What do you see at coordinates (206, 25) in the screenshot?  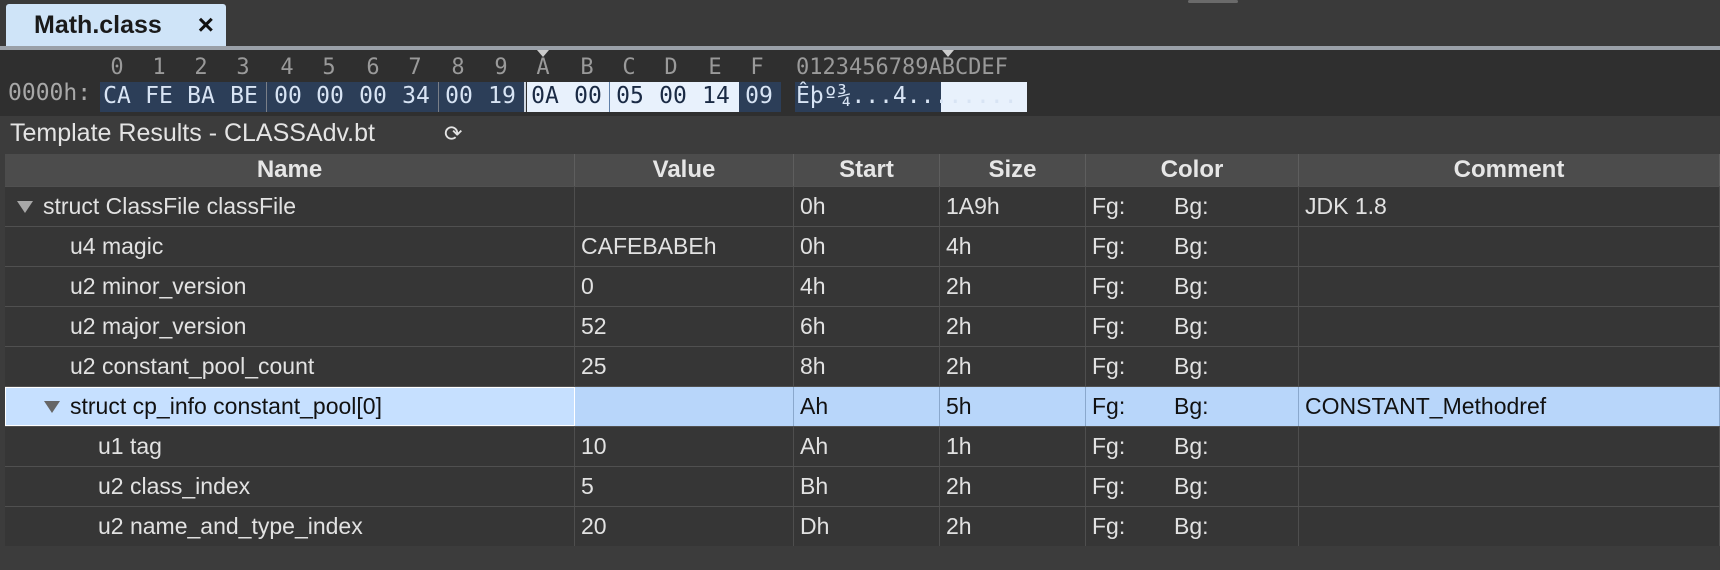 I see `close-icon: ×` at bounding box center [206, 25].